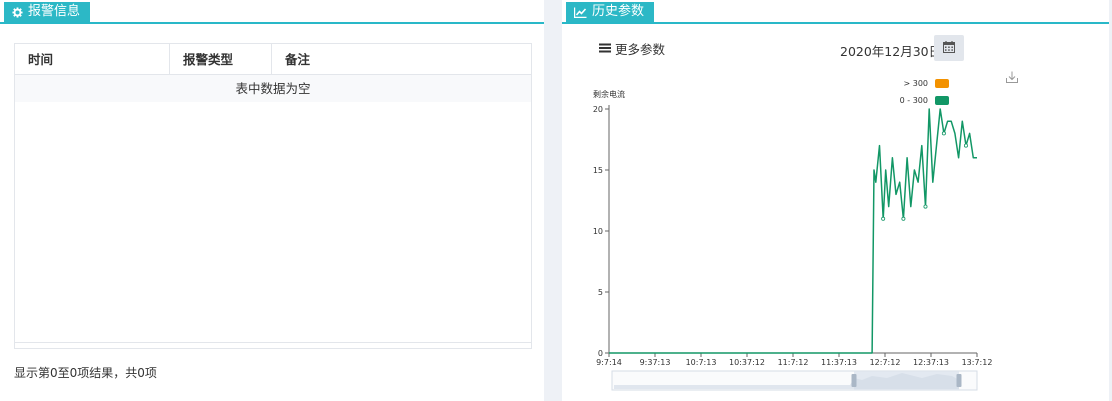  Describe the element at coordinates (598, 170) in the screenshot. I see `y-tick-label: 15` at that location.